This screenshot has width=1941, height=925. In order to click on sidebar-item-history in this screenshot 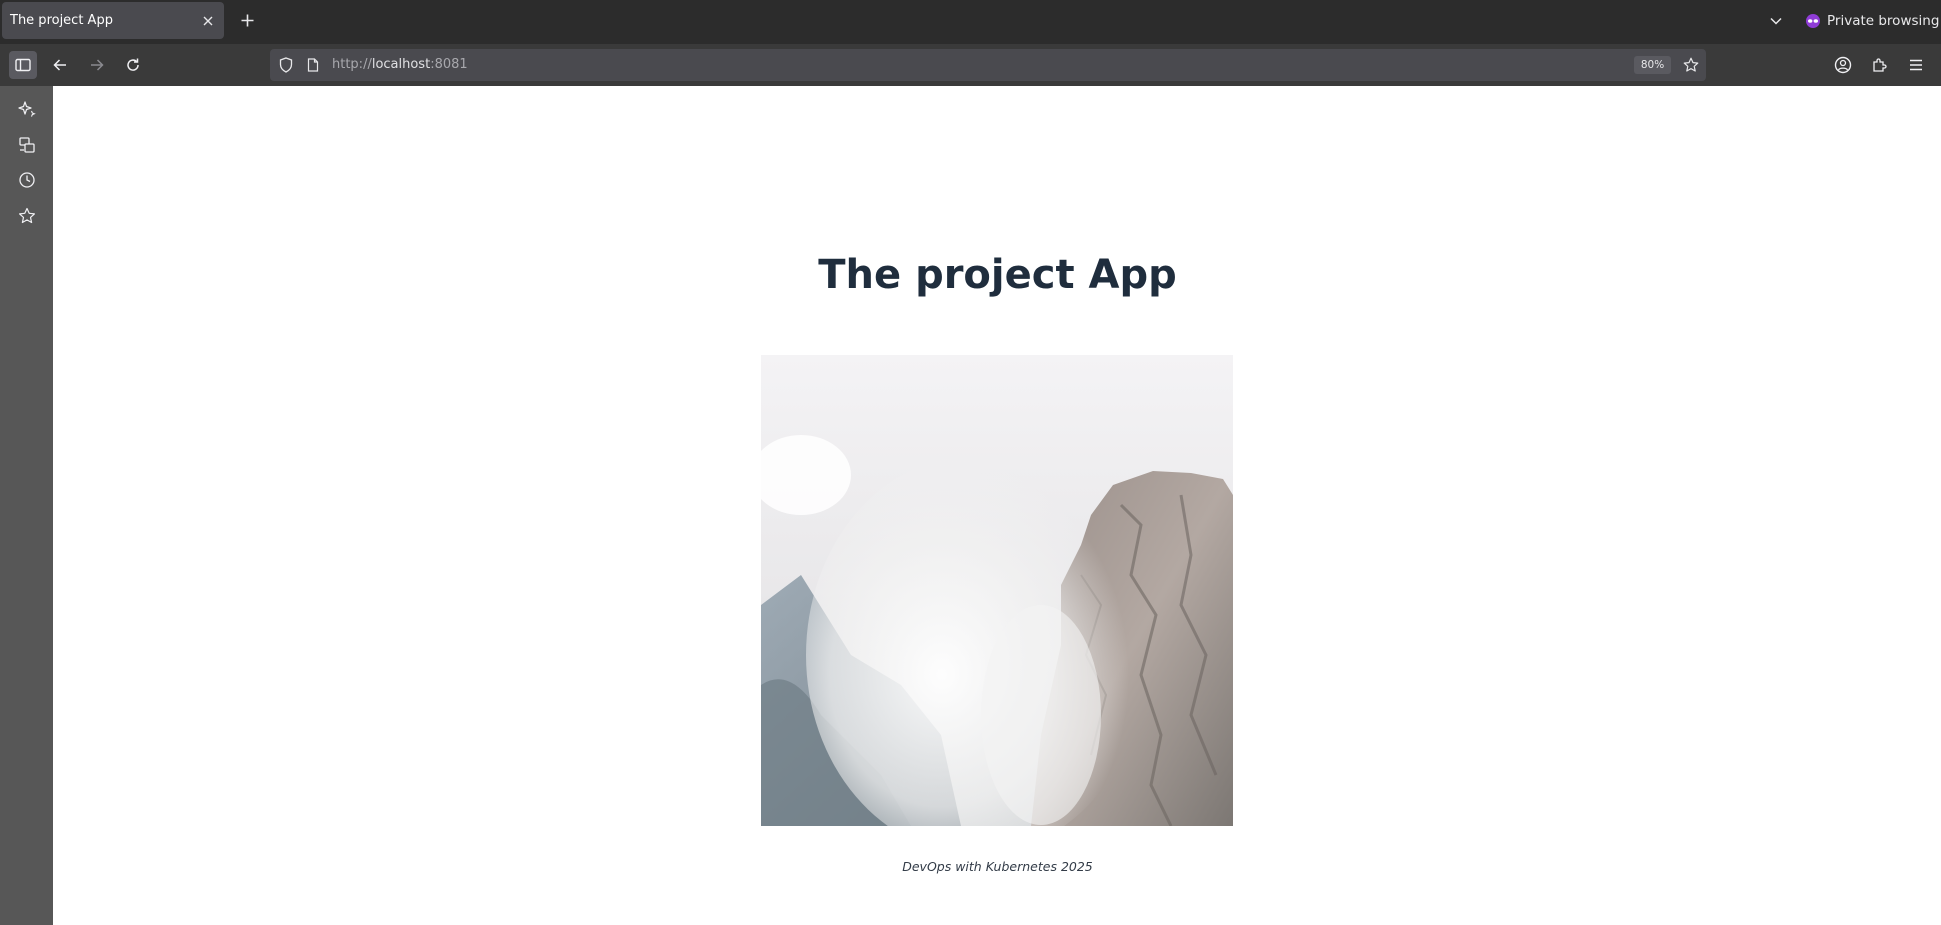, I will do `click(27, 180)`.